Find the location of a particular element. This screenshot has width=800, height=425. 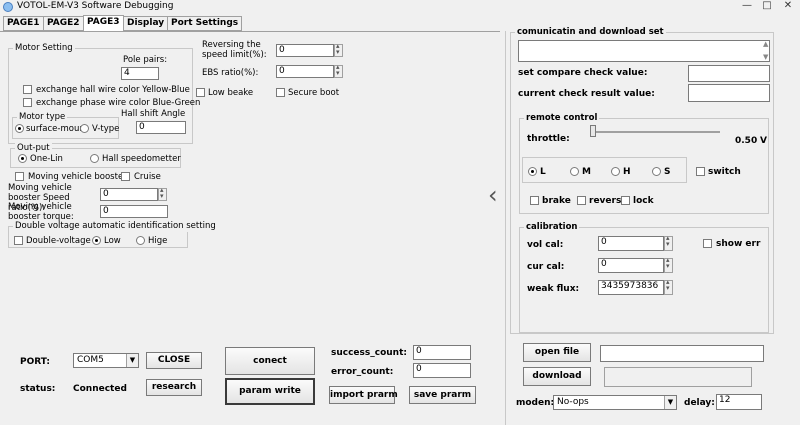

download-button: download is located at coordinates (557, 376).